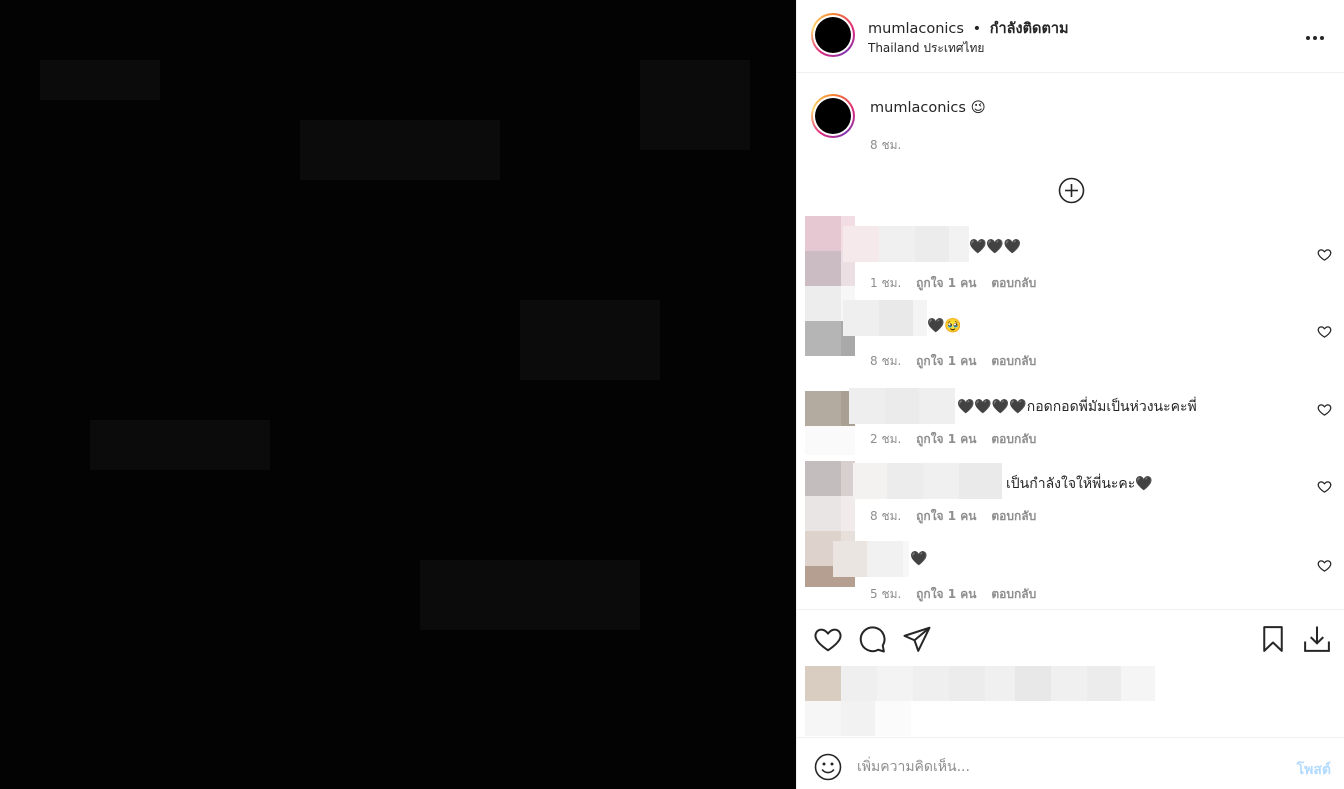 The image size is (1344, 789). What do you see at coordinates (919, 559) in the screenshot?
I see `comment-text: 🖤` at bounding box center [919, 559].